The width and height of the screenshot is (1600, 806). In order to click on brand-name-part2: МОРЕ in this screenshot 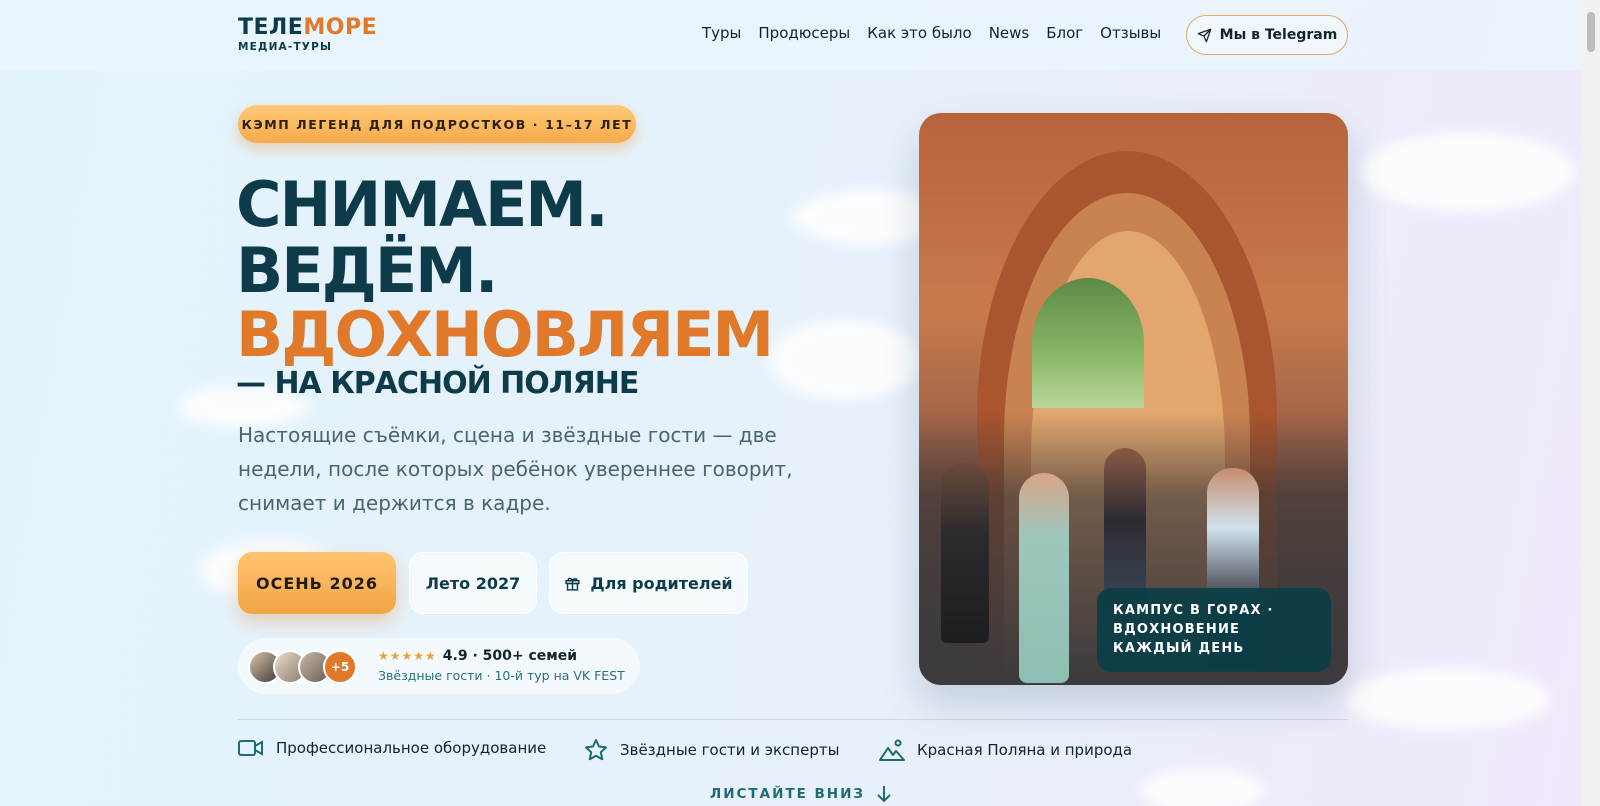, I will do `click(340, 27)`.